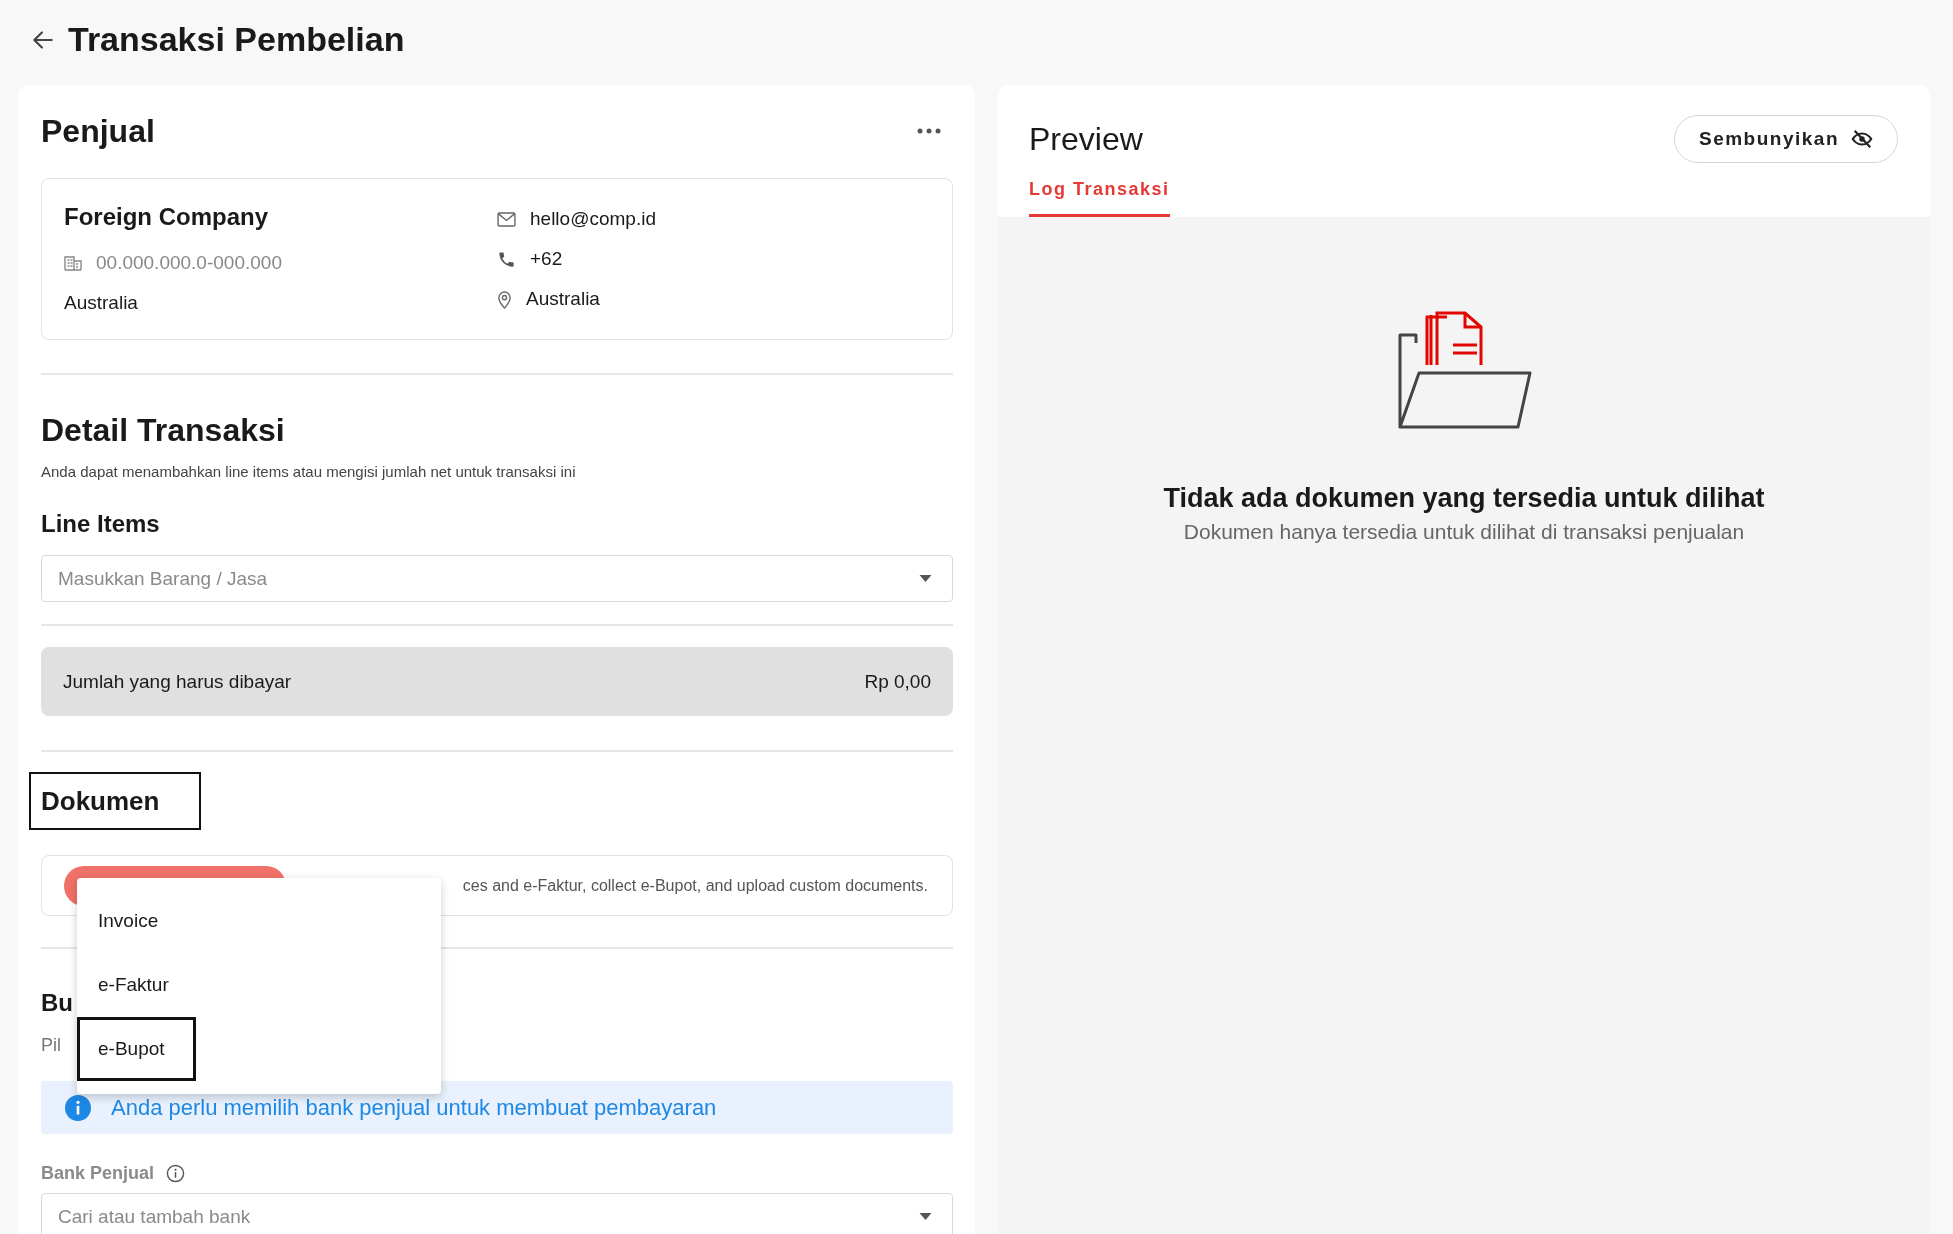  Describe the element at coordinates (100, 524) in the screenshot. I see `field-label: Line Items` at that location.